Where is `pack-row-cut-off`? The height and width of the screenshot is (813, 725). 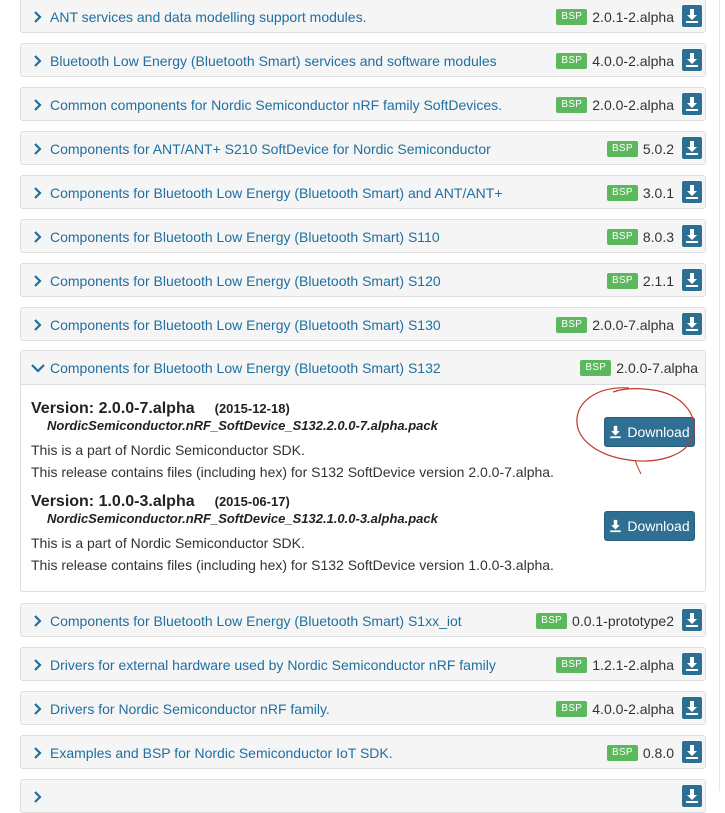
pack-row-cut-off is located at coordinates (363, 796).